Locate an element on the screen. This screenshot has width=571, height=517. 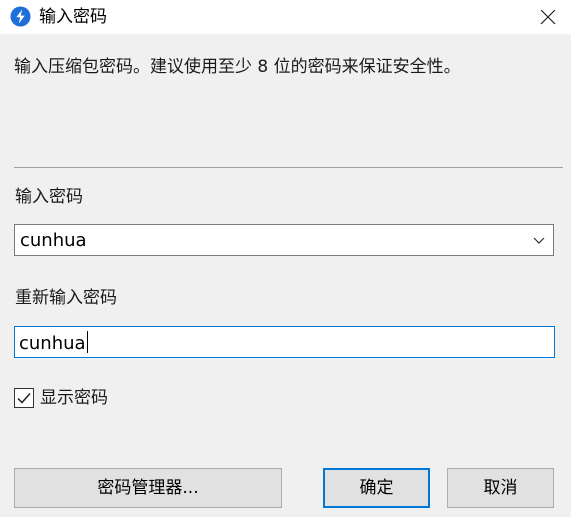
close-icon is located at coordinates (548, 17).